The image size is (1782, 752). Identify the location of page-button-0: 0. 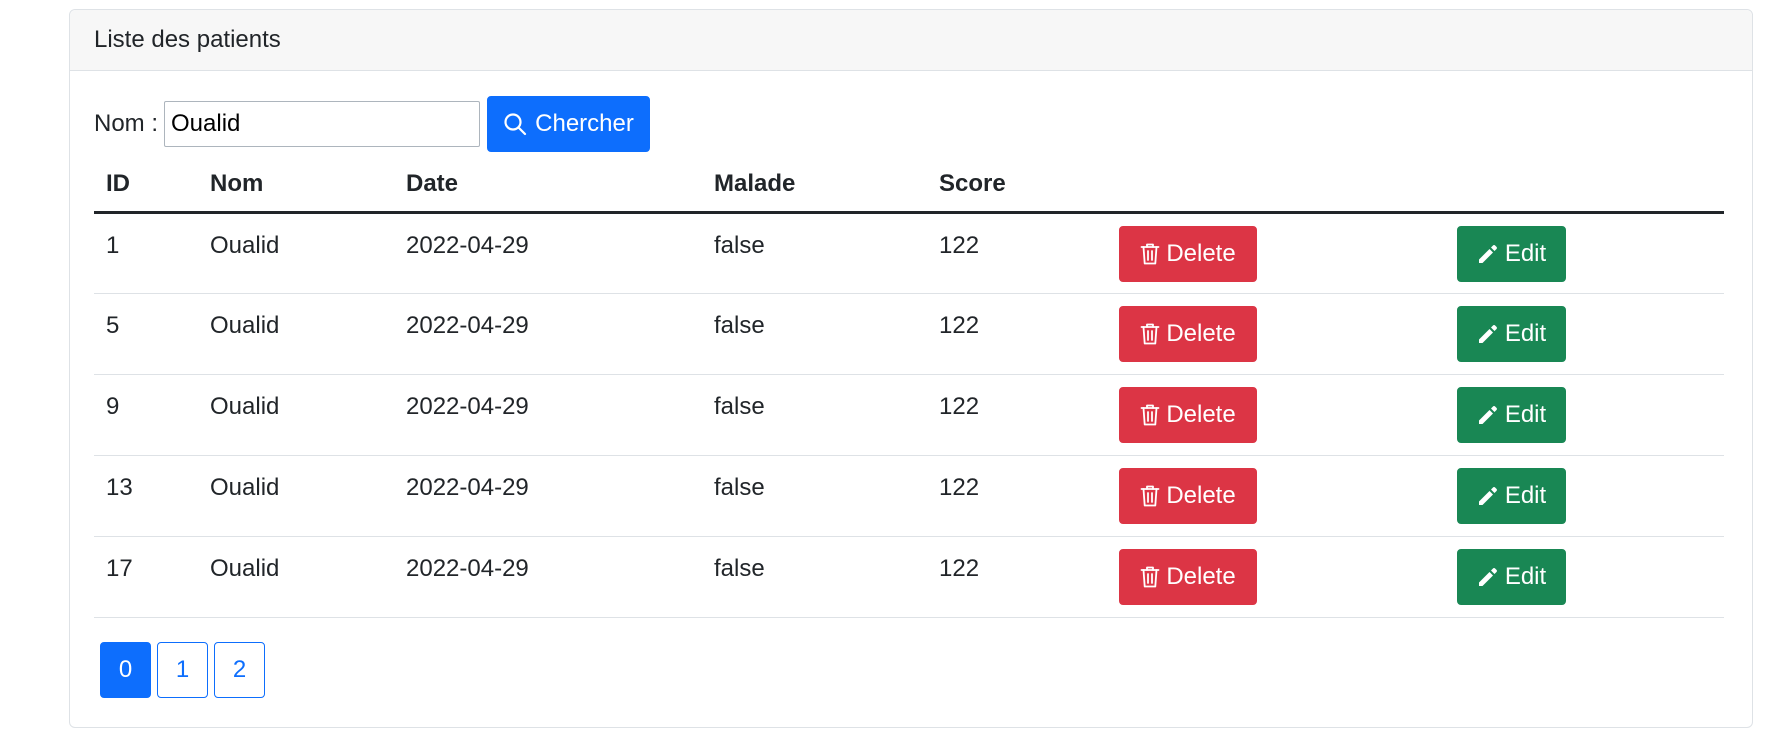
(125, 669).